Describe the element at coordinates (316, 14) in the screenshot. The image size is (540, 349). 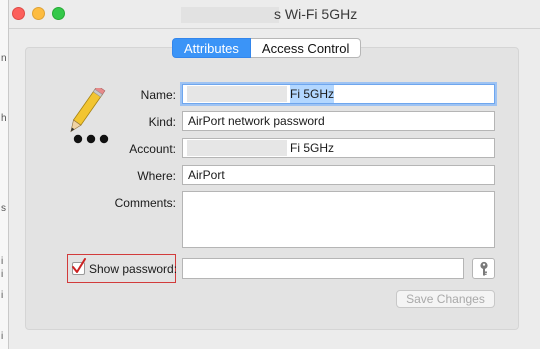
I see `window-title: s Wi-Fi 5GHz` at that location.